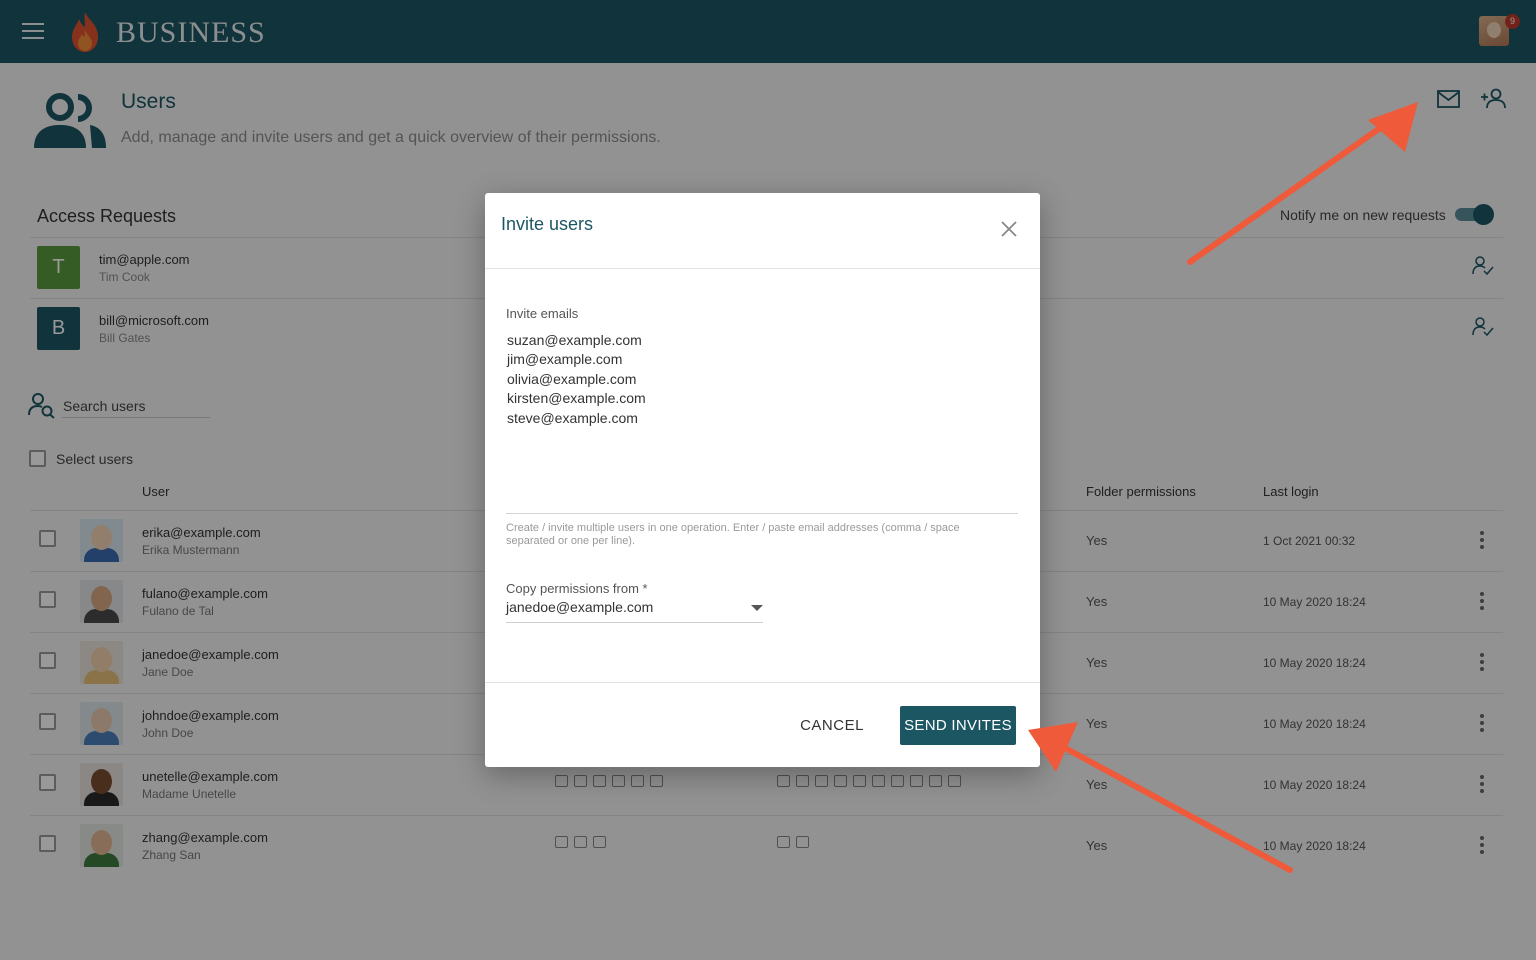  What do you see at coordinates (580, 607) in the screenshot?
I see `copy-permissions-value: janedoe@example.com` at bounding box center [580, 607].